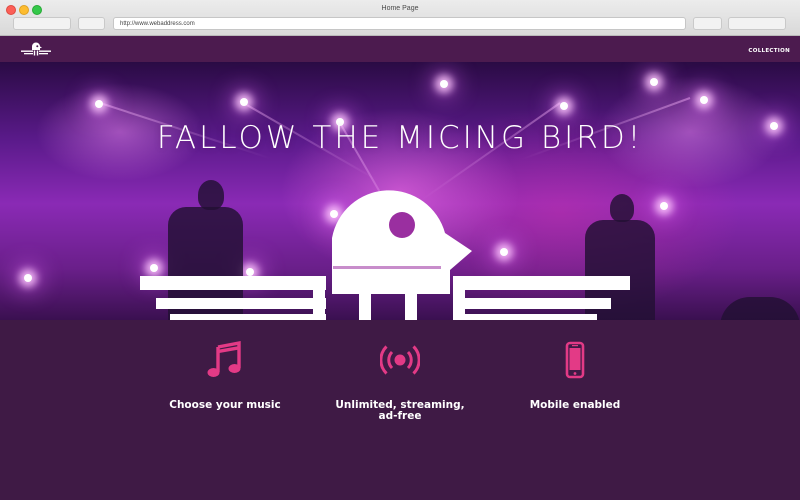 The width and height of the screenshot is (800, 500). I want to click on toolbar-right-button, so click(757, 23).